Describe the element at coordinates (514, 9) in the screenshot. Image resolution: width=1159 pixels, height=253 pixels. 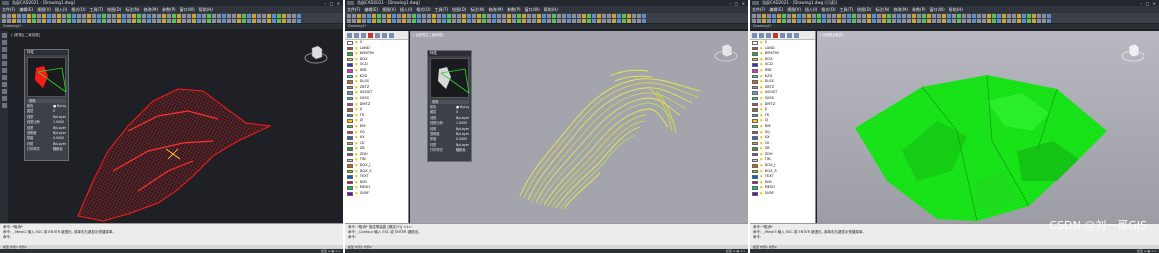
I see `menu-param: 参数(P)` at that location.